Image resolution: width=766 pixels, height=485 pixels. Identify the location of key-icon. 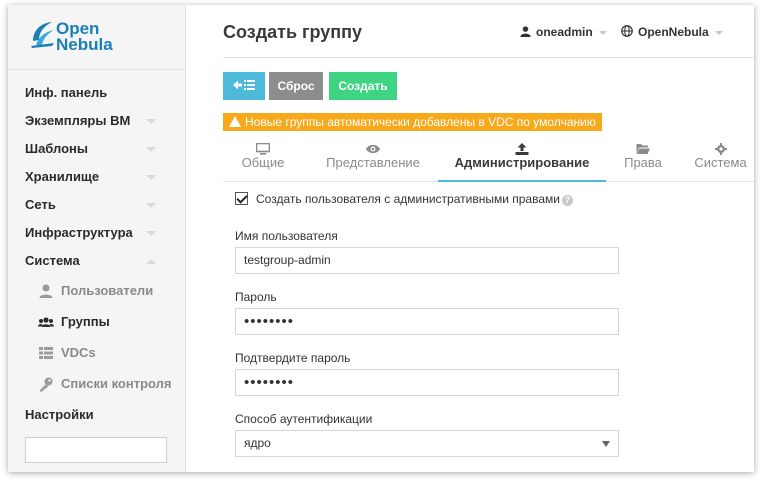
(46, 384).